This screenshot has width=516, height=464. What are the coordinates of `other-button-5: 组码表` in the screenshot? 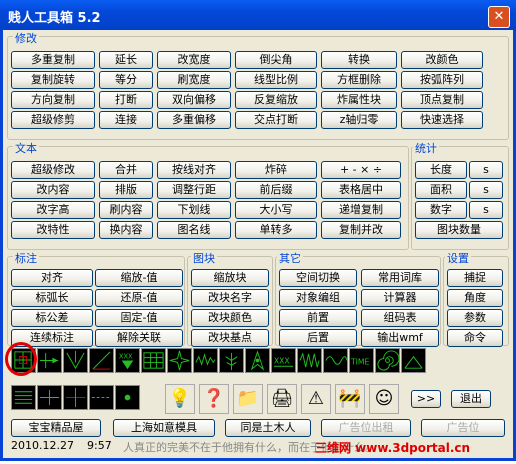 It's located at (400, 318).